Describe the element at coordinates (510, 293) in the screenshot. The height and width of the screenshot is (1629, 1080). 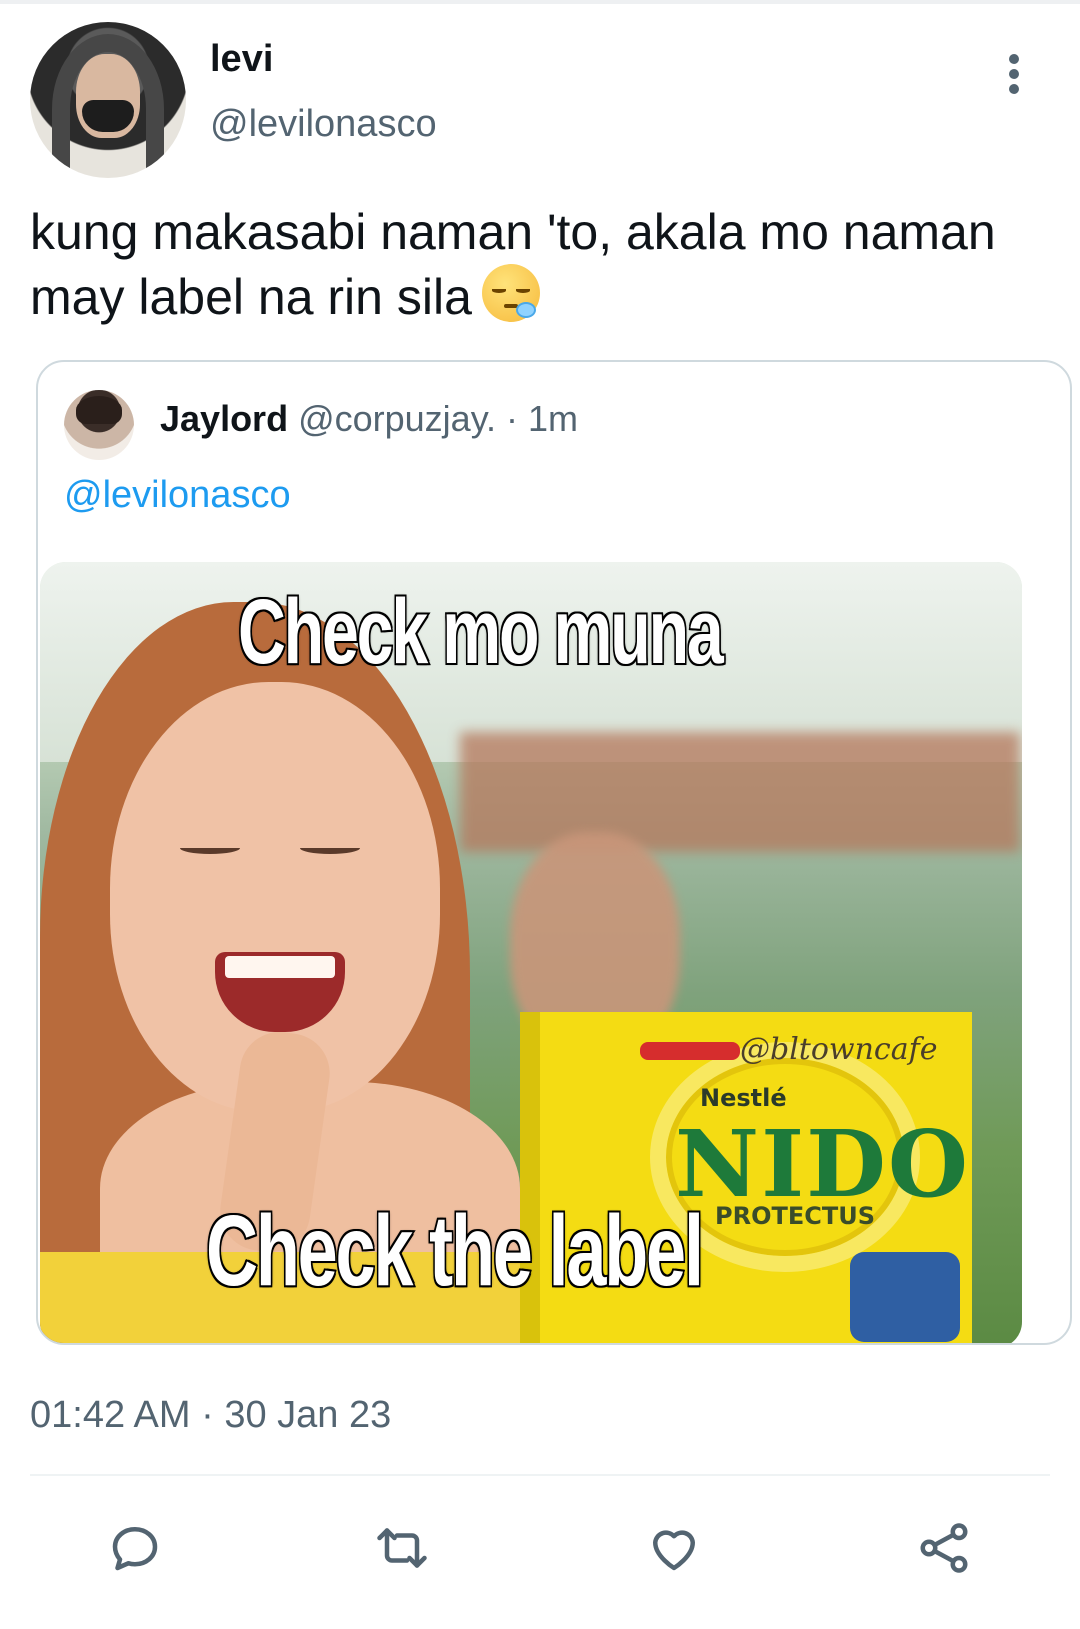
I see `sleepy-face-icon` at that location.